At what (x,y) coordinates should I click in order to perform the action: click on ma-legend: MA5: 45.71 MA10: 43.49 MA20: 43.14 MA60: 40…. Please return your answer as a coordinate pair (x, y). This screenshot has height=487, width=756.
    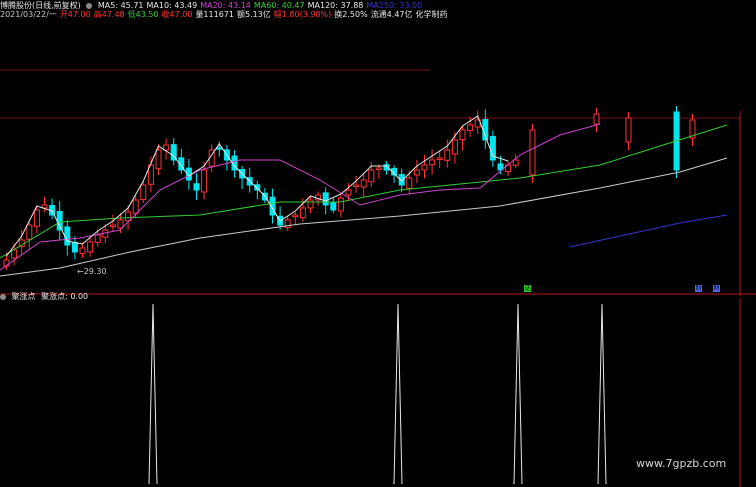
    Looking at the image, I should click on (261, 5).